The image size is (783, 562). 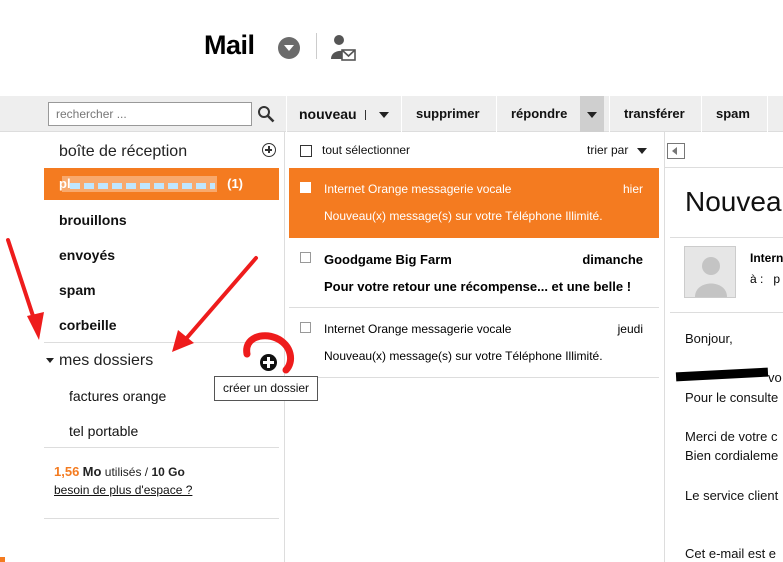 I want to click on create-folder-tooltip: créer un dossier, so click(x=266, y=388).